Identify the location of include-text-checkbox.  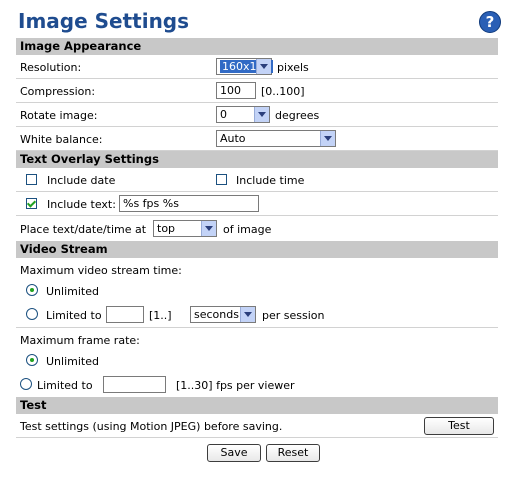
(31, 203).